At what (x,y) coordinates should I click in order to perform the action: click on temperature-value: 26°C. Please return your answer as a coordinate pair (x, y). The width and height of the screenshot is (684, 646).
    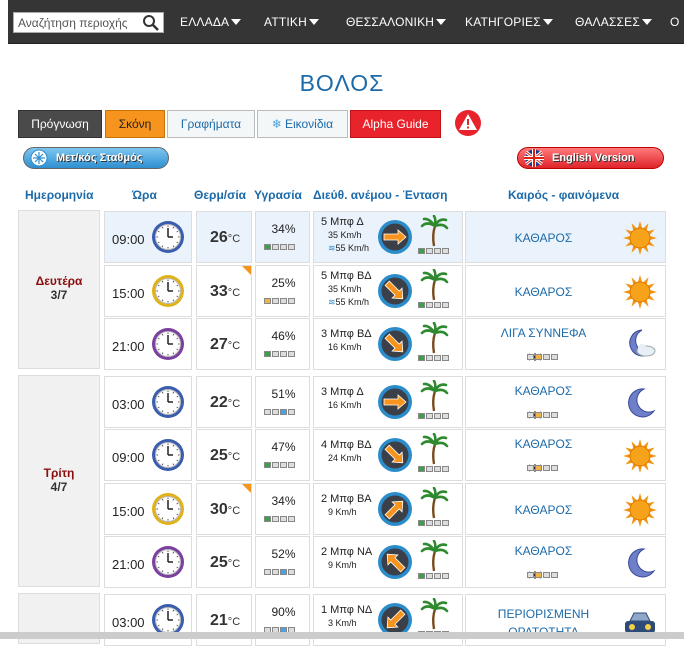
    Looking at the image, I should click on (225, 237).